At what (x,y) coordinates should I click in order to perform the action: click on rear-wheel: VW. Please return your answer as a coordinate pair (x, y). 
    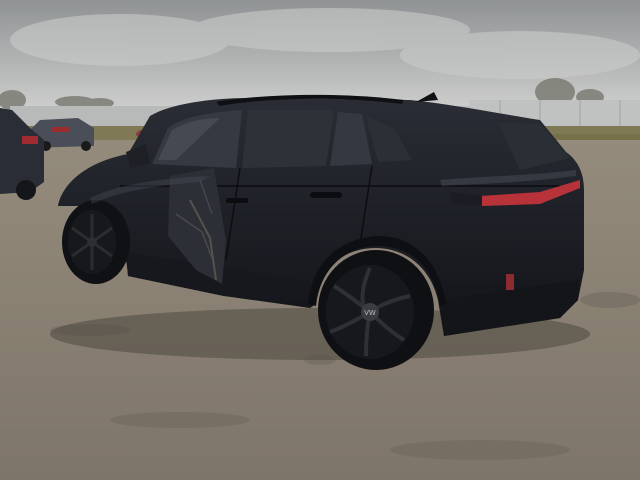
    Looking at the image, I should click on (376, 310).